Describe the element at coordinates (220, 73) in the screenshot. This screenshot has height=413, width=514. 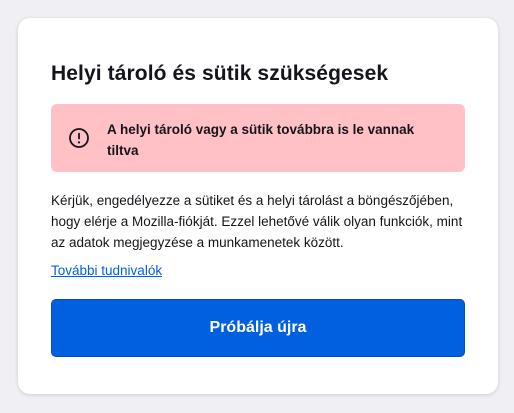
I see `page-title: Helyi tároló és sütik szükségesek` at that location.